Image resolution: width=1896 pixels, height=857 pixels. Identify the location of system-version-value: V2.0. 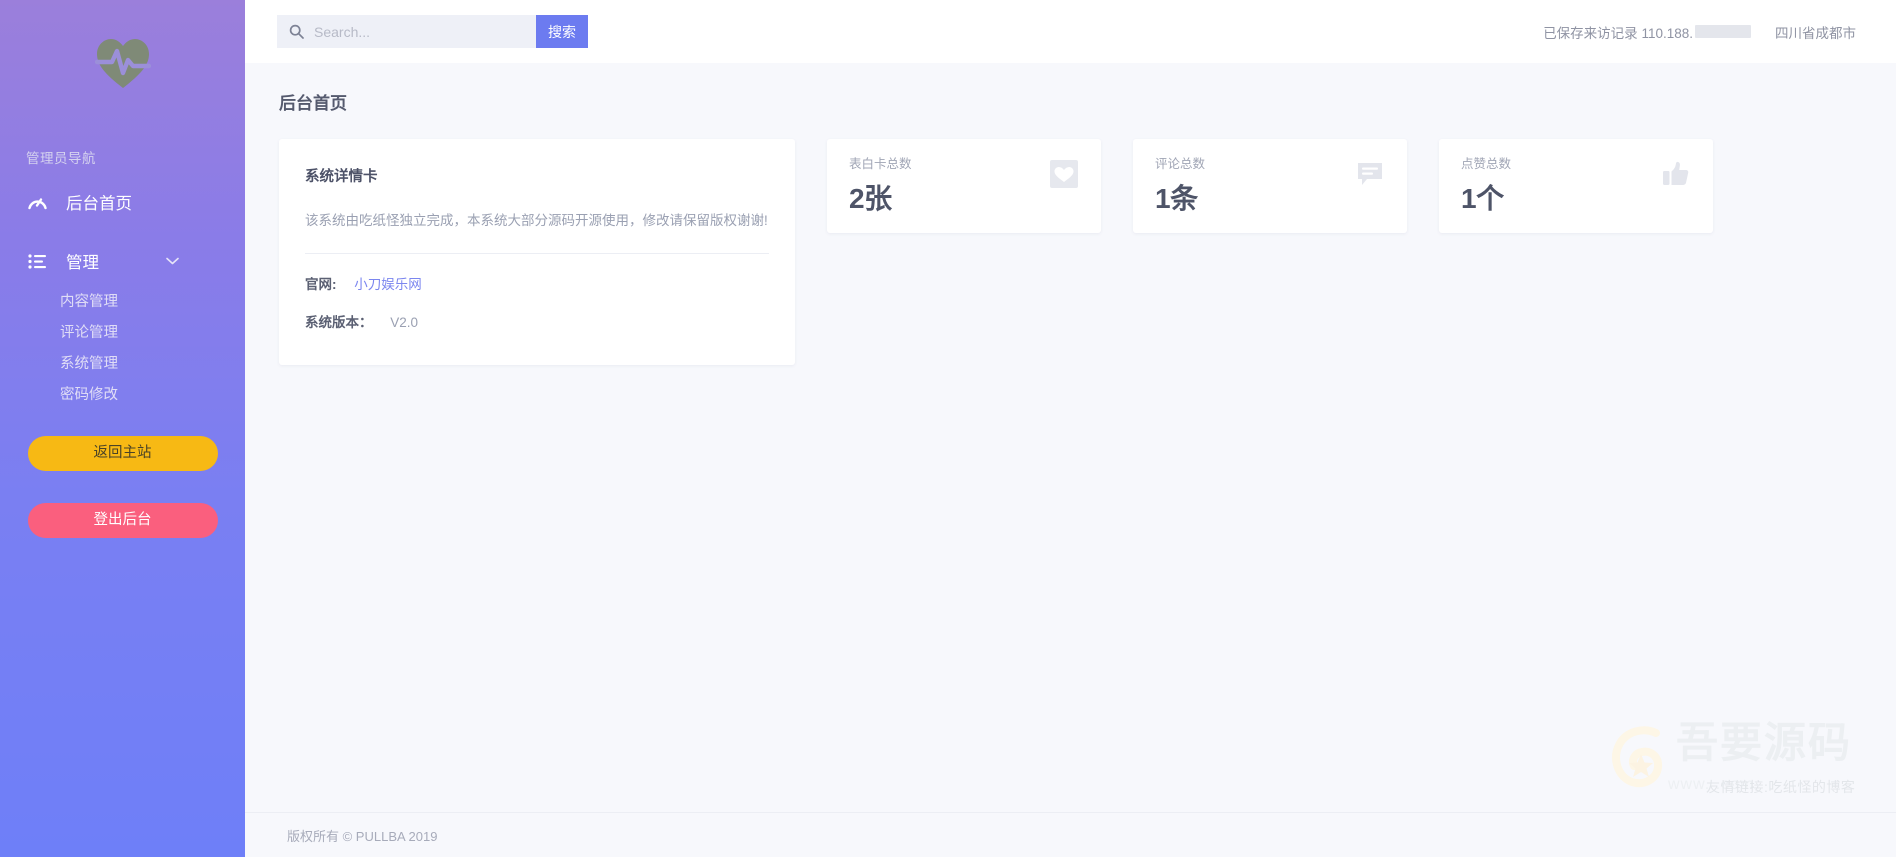
(404, 322).